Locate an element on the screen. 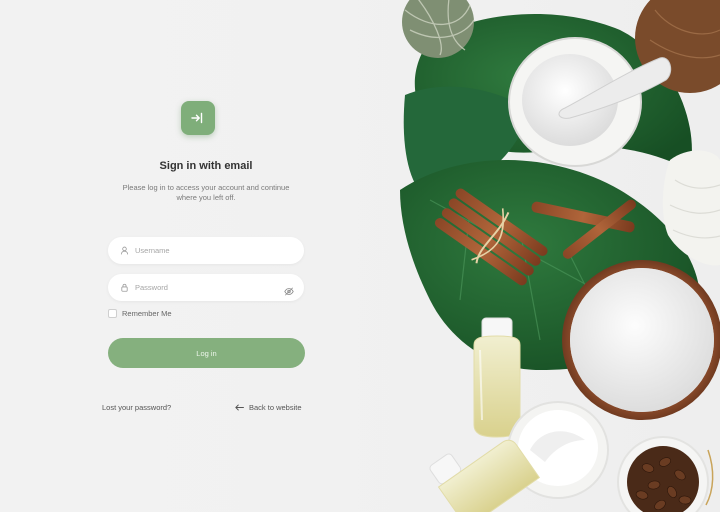 This screenshot has height=512, width=720. username-field is located at coordinates (206, 250).